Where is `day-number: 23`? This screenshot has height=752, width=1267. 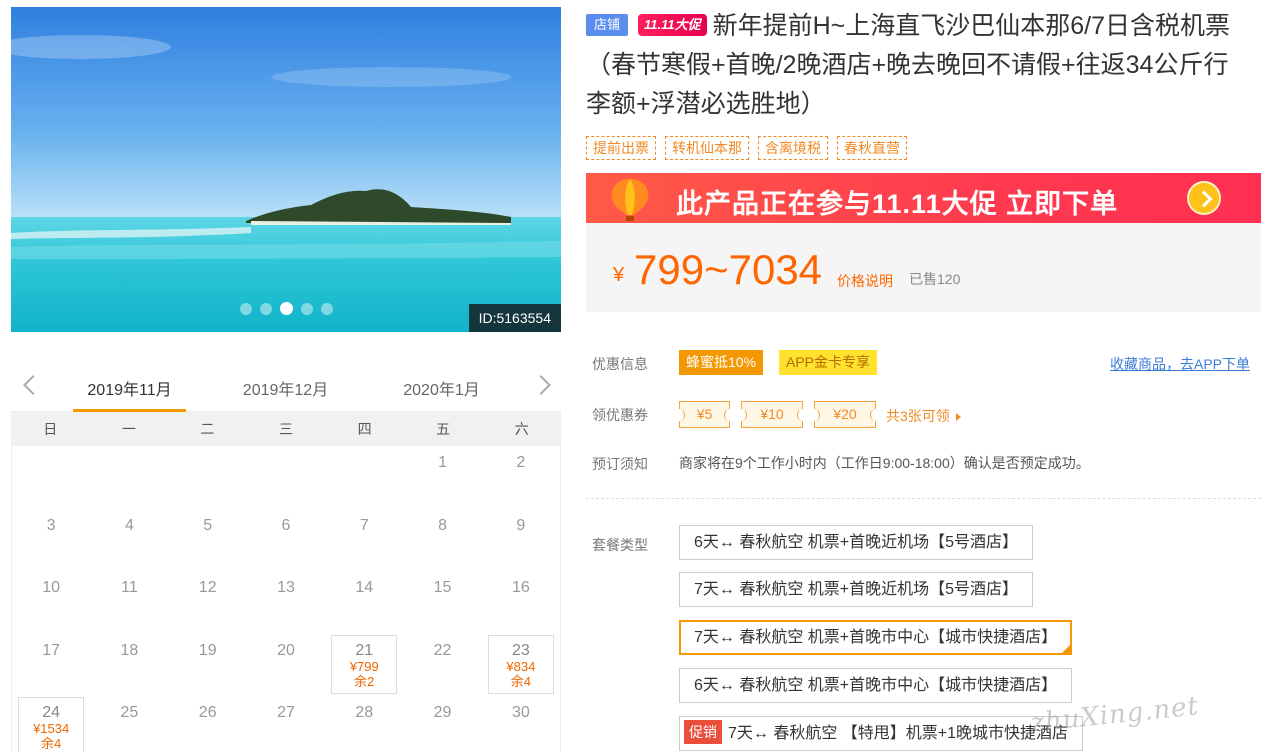
day-number: 23 is located at coordinates (520, 650).